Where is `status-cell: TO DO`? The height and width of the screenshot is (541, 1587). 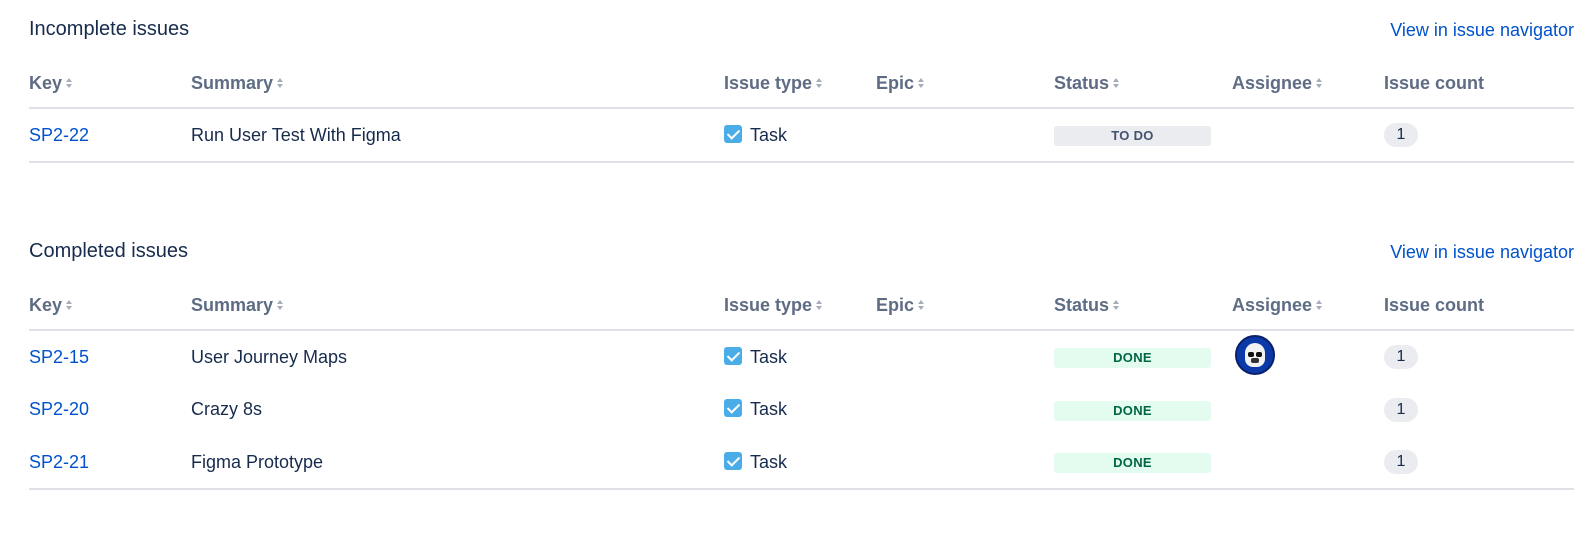 status-cell: TO DO is located at coordinates (1143, 135).